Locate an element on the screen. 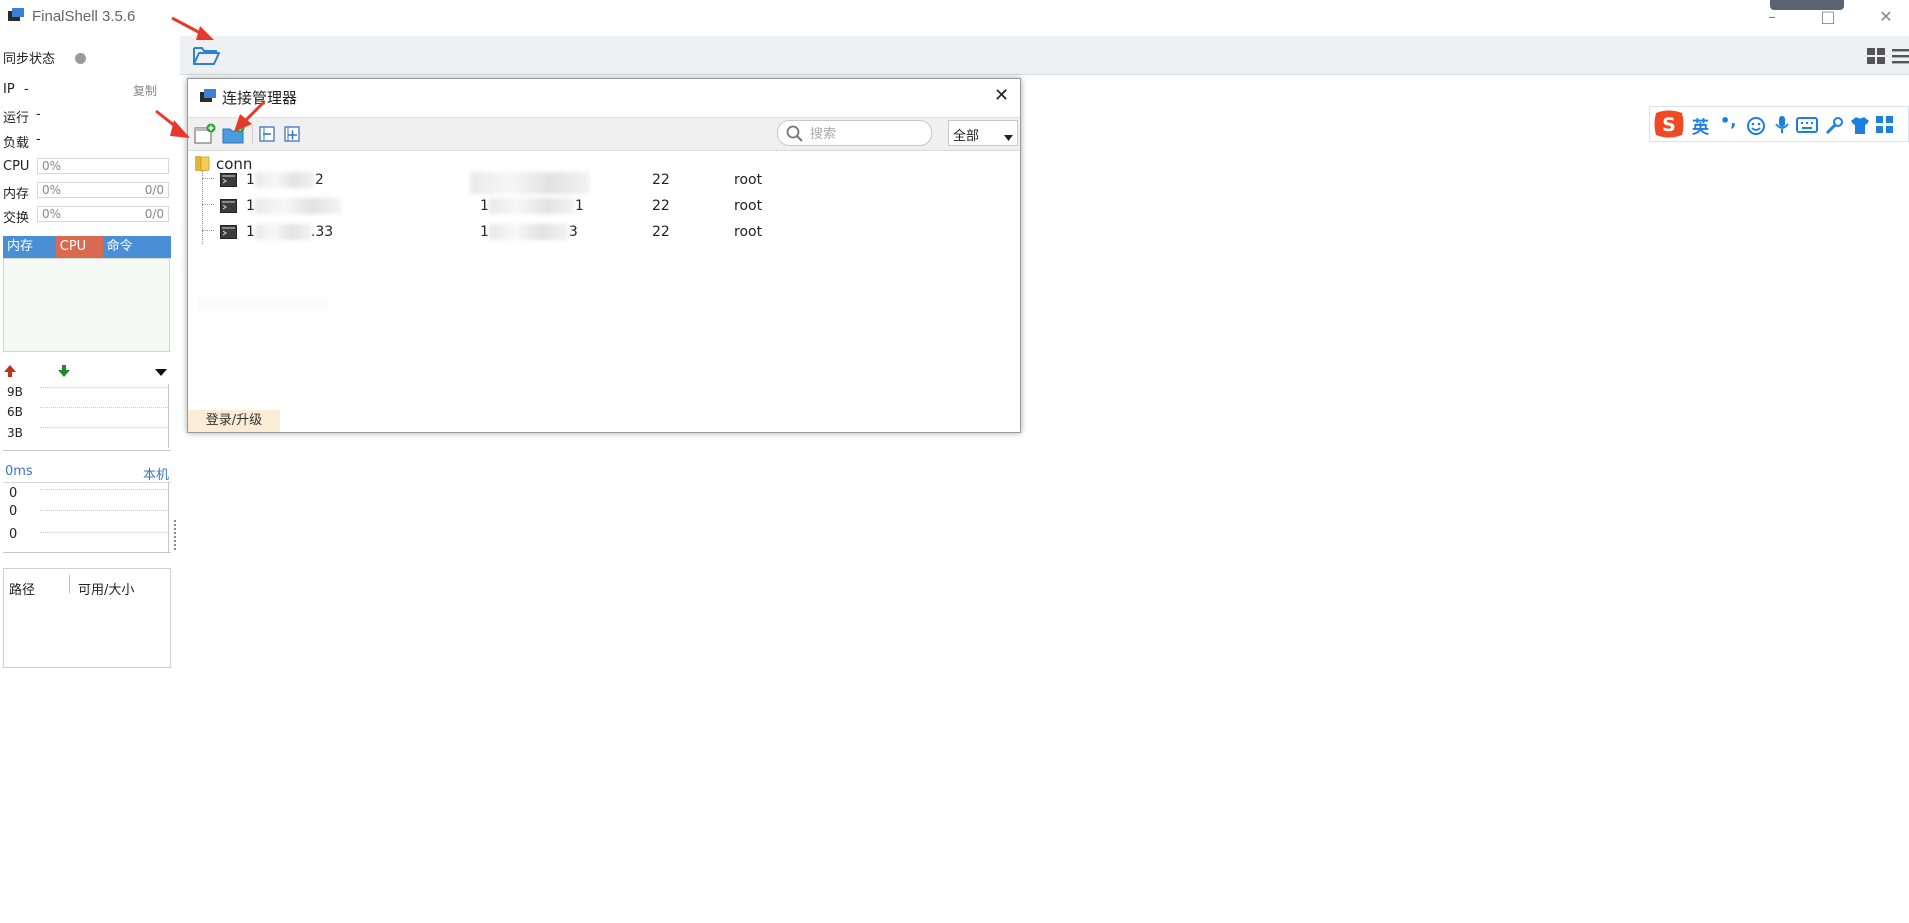 This screenshot has height=923, width=1909. connection-host-tail: 3 is located at coordinates (573, 232).